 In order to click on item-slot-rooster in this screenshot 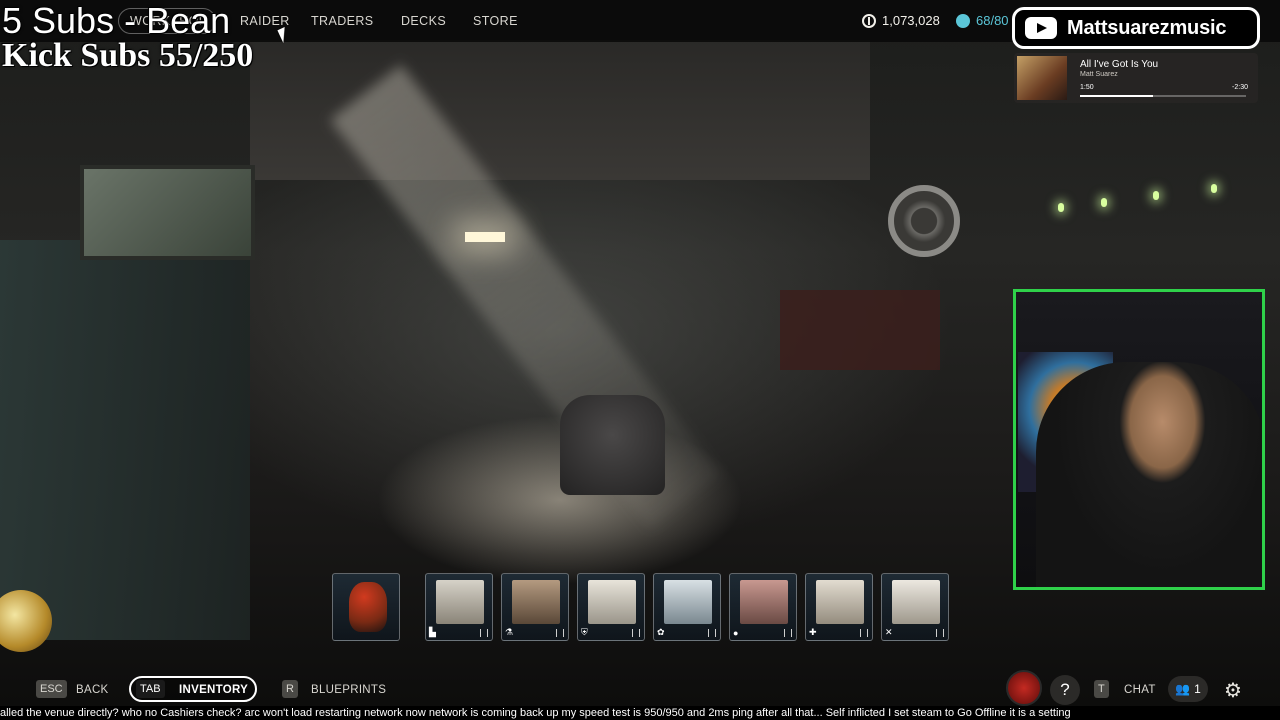, I will do `click(366, 607)`.